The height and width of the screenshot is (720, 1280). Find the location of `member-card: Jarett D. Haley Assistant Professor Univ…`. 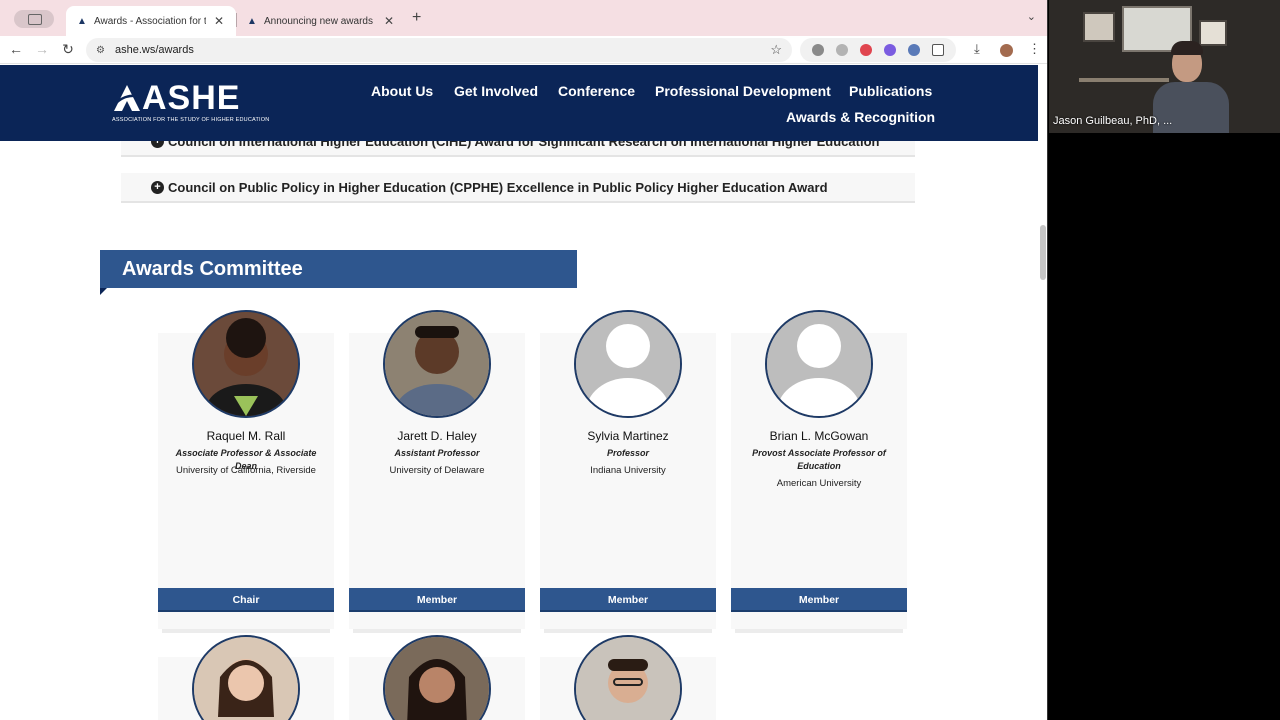

member-card: Jarett D. Haley Assistant Professor Univ… is located at coordinates (437, 471).